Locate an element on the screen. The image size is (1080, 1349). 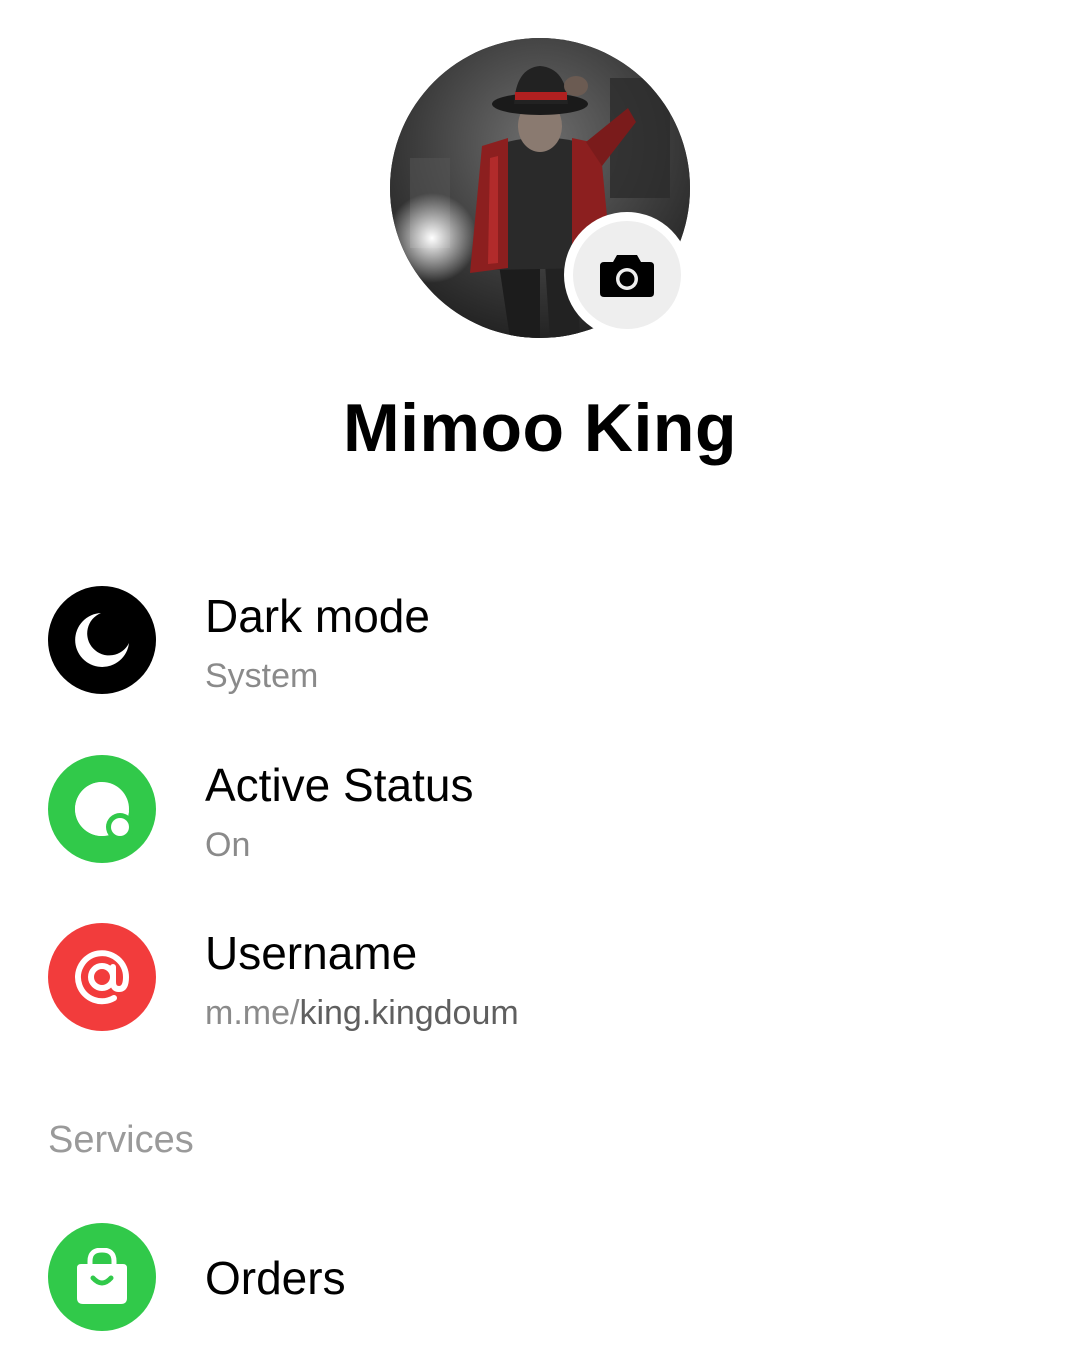
active-status-title: Active Status is located at coordinates (339, 785).